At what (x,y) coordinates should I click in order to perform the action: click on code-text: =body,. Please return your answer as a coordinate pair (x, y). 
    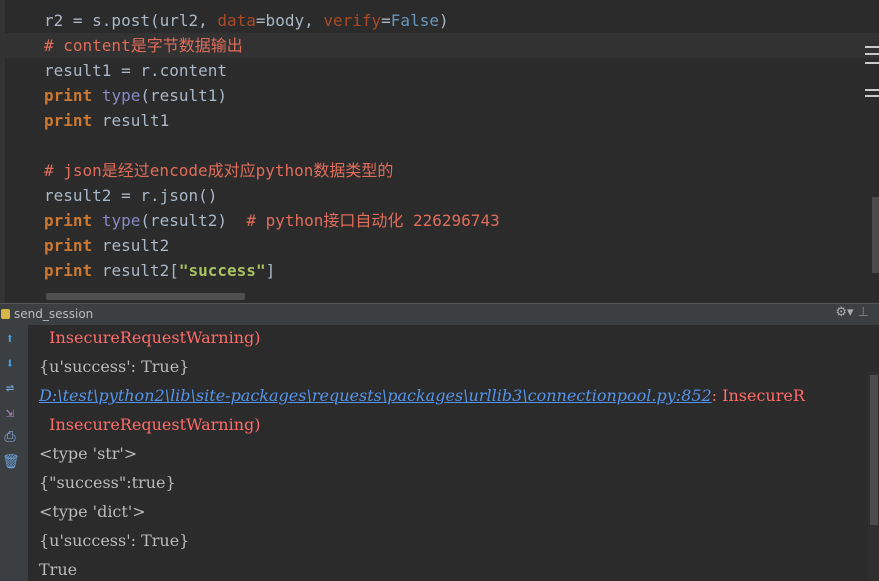
    Looking at the image, I should click on (289, 20).